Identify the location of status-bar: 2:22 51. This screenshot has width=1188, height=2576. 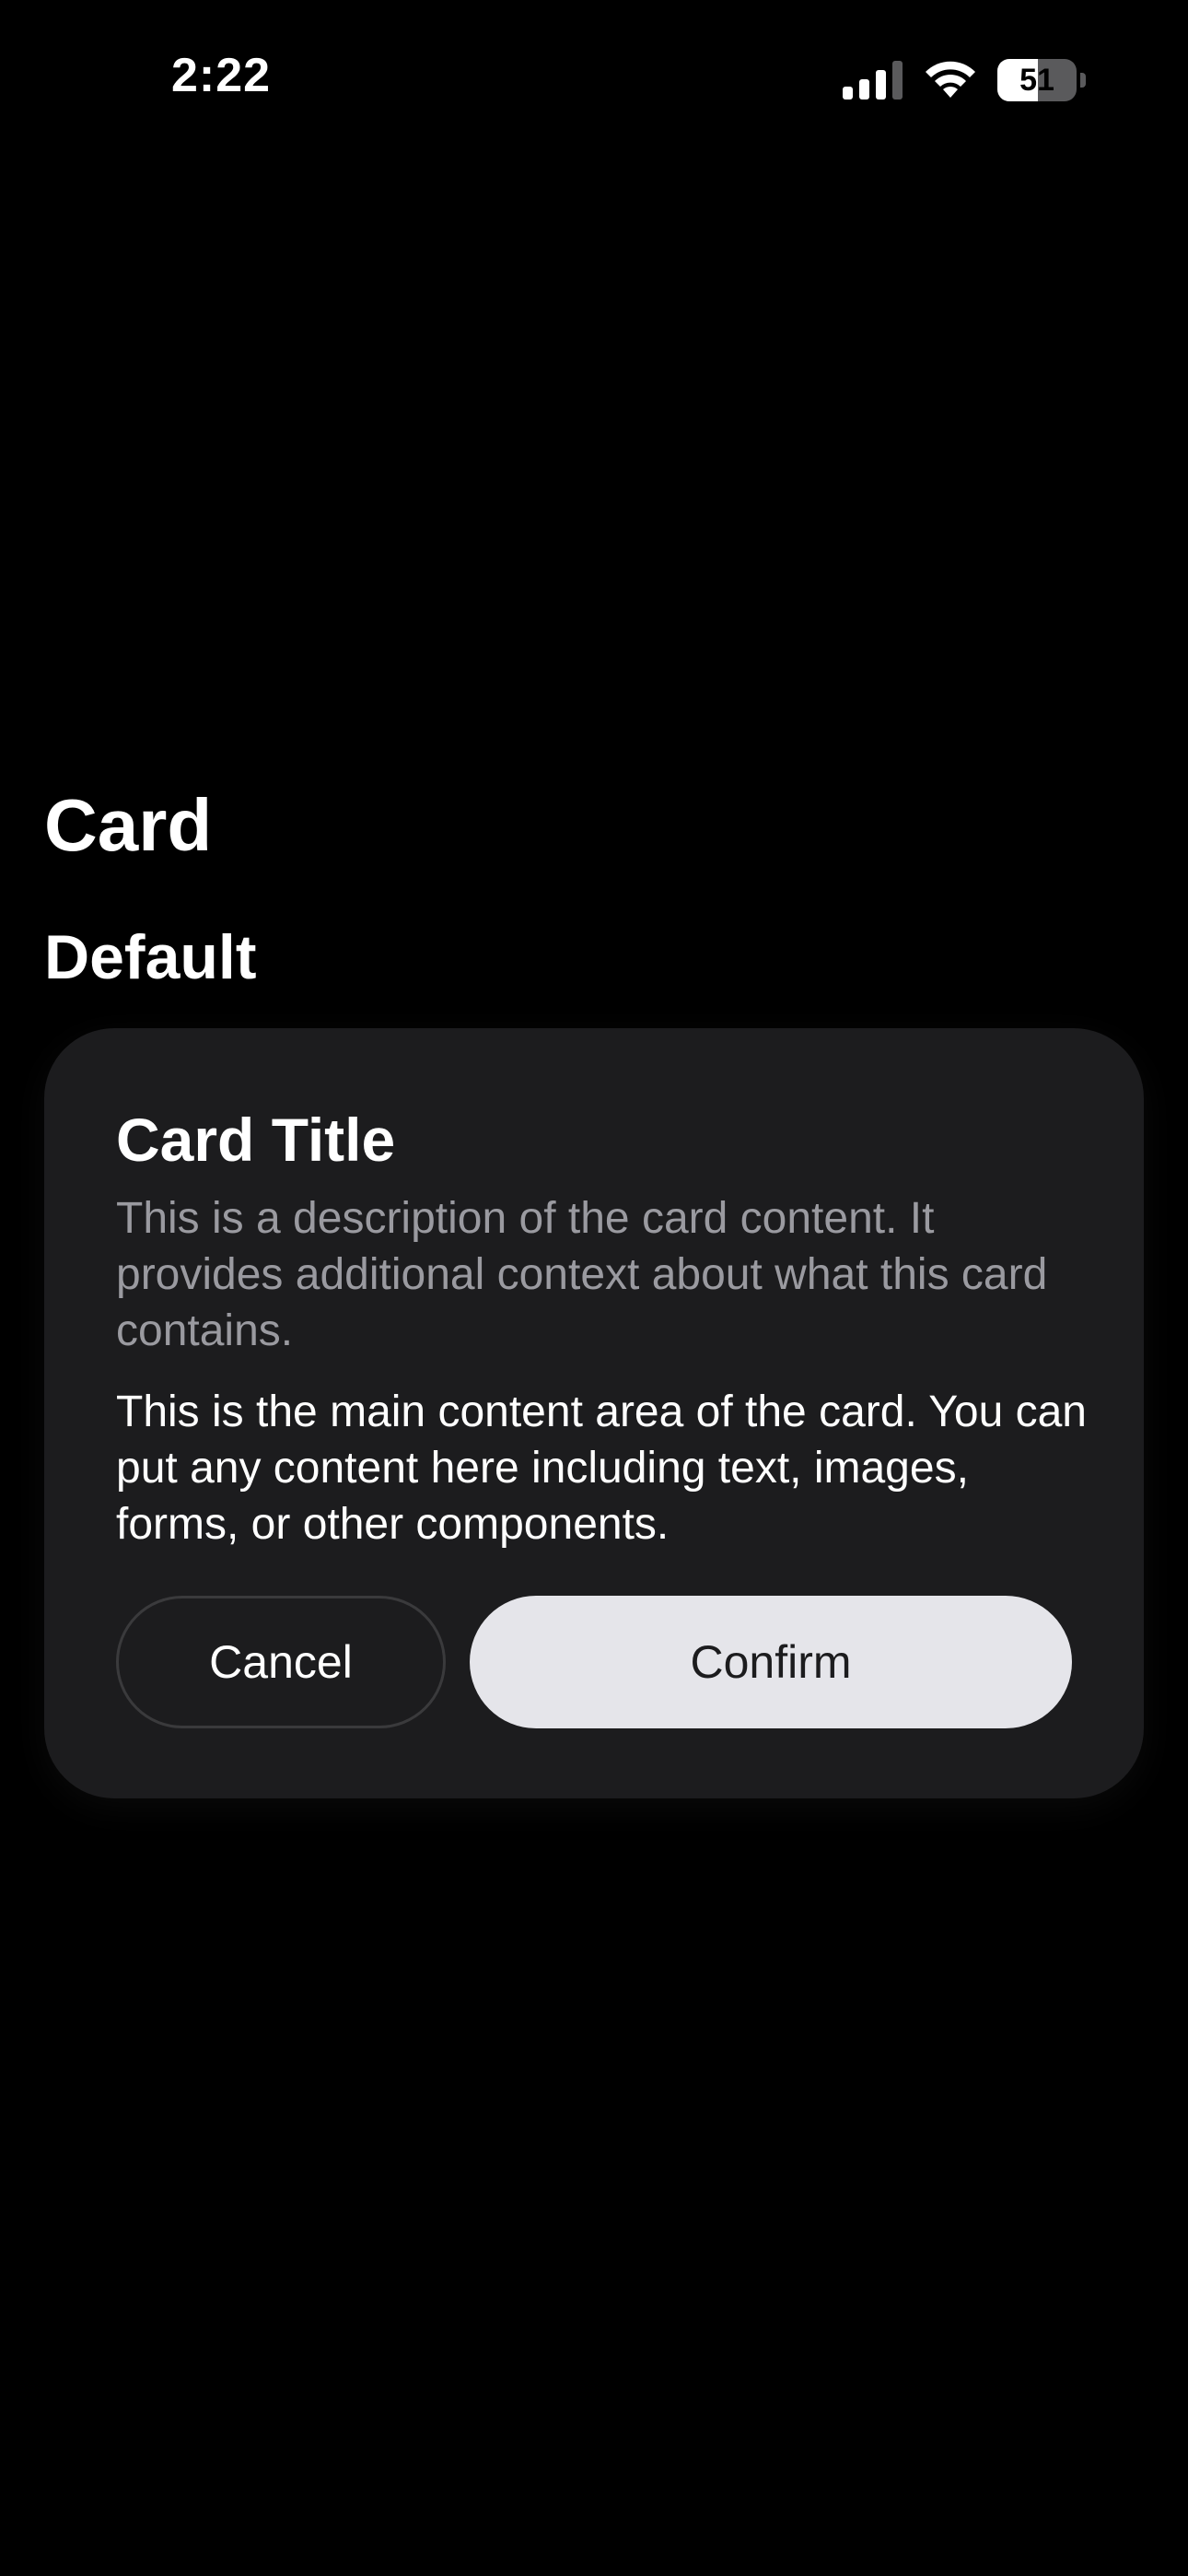
(594, 78).